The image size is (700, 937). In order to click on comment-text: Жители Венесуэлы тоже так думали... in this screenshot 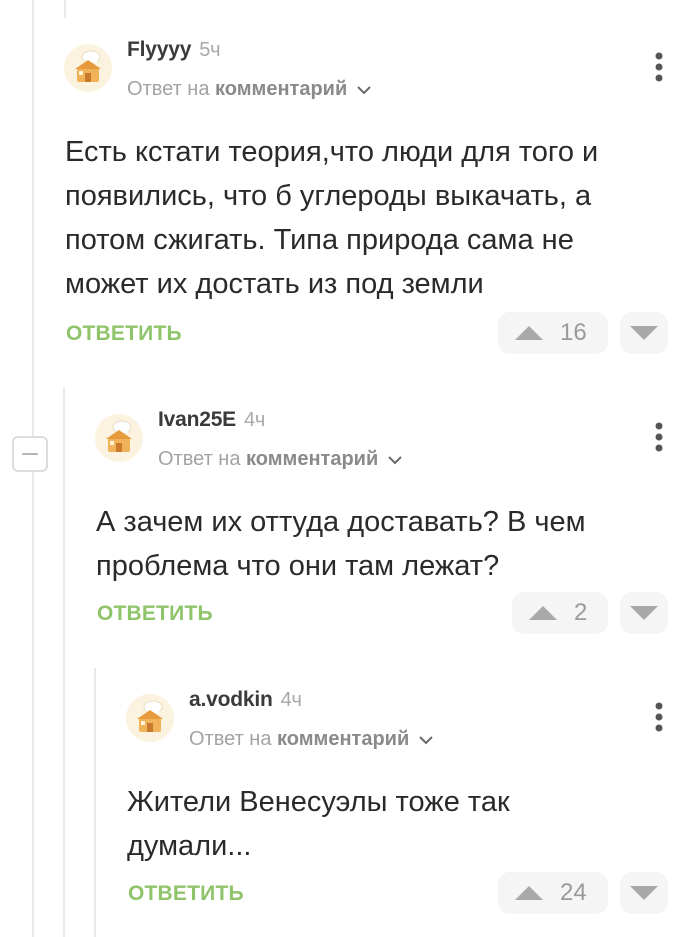, I will do `click(318, 824)`.